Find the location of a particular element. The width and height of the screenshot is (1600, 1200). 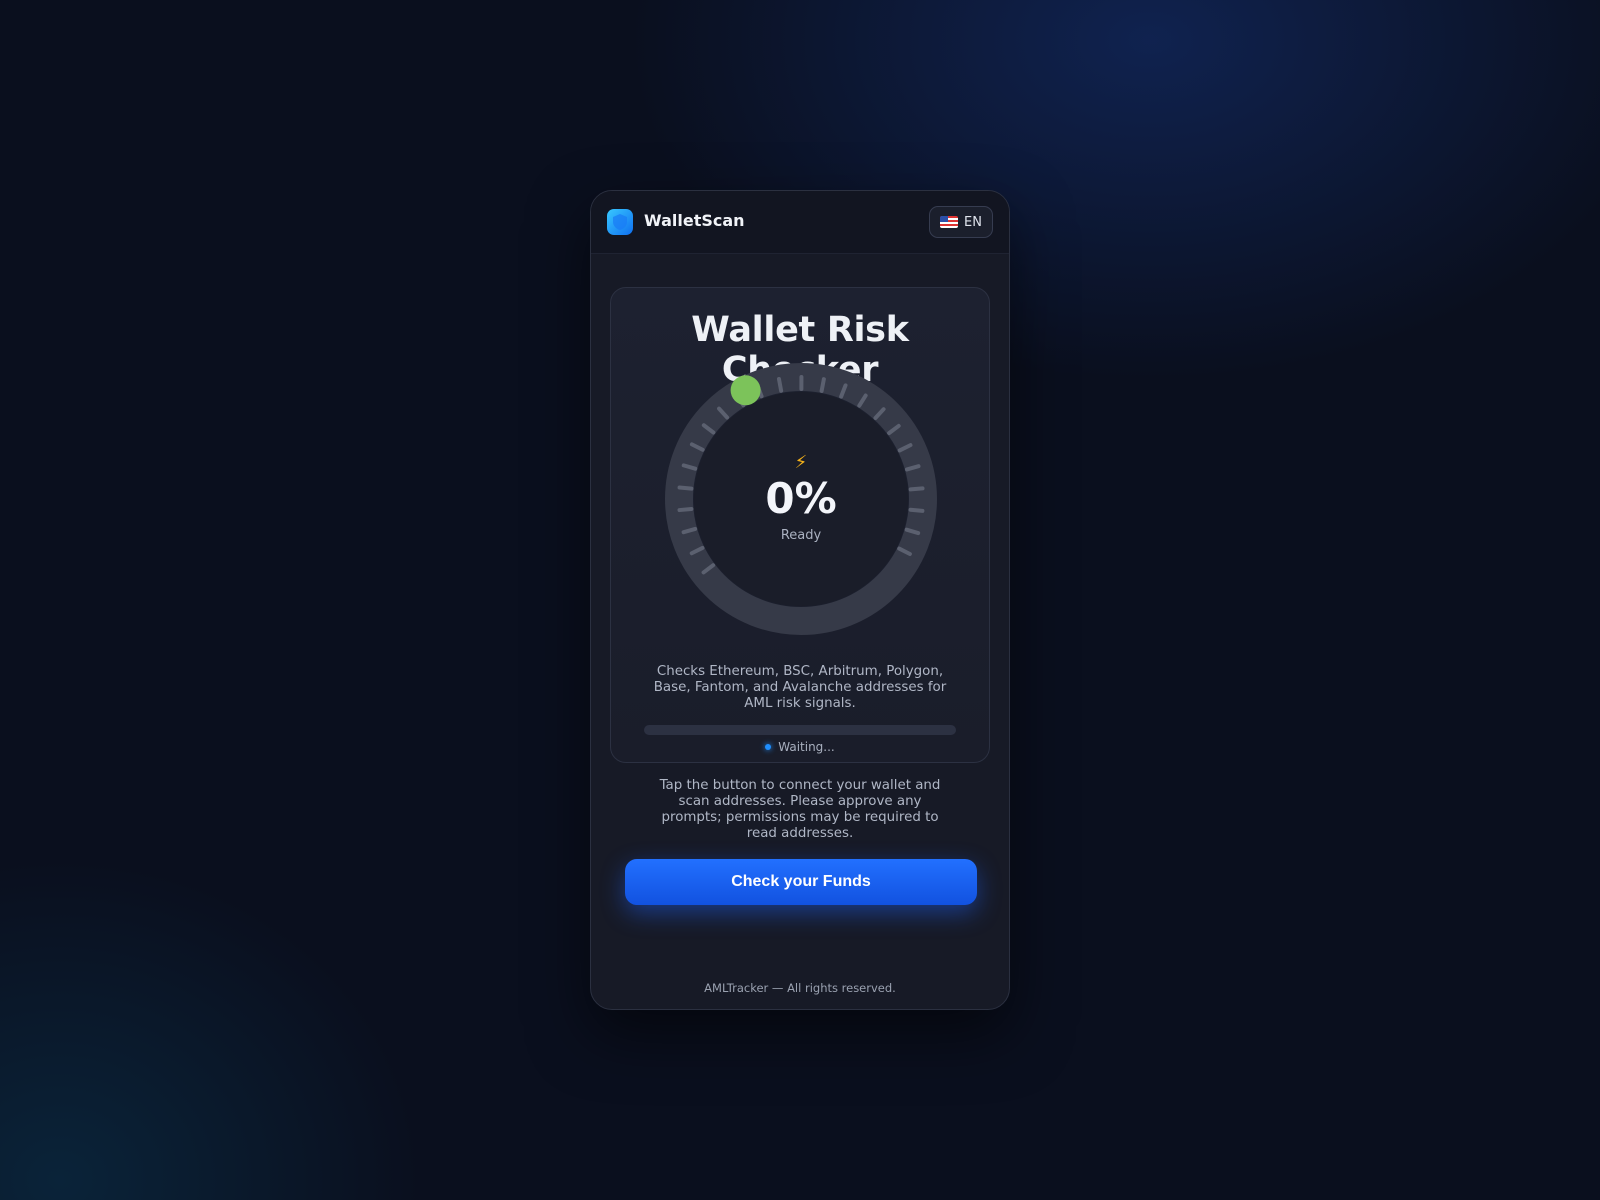

shield-icon is located at coordinates (620, 222).